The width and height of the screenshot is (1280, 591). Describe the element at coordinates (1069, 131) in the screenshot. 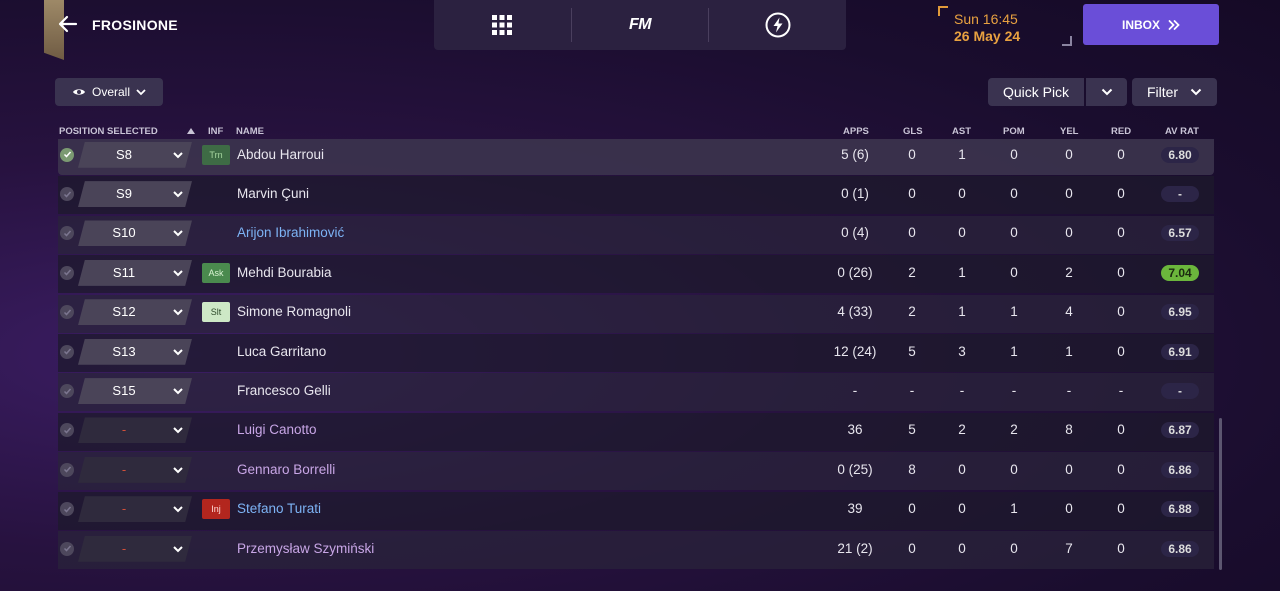

I see `col-yel: YEL` at that location.